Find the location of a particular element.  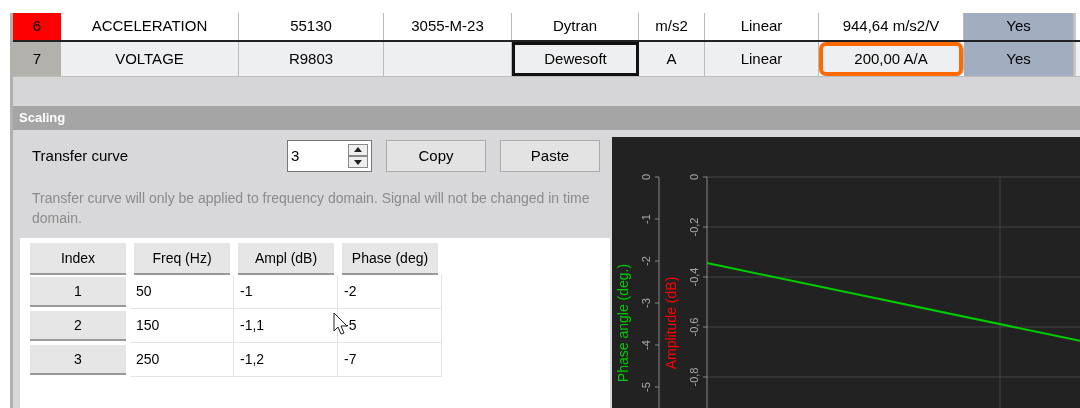

field-label: Transfer curve is located at coordinates (81, 155).